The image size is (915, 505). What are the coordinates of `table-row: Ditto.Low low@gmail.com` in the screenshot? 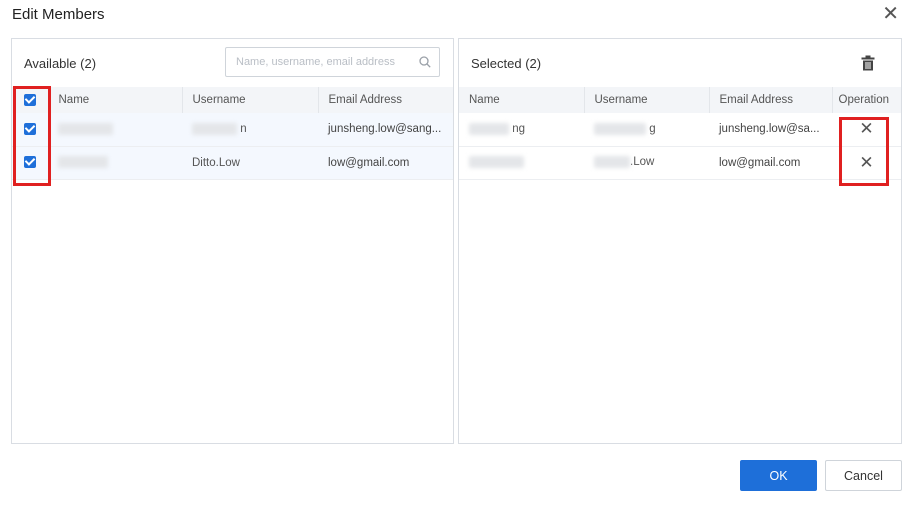 It's located at (232, 162).